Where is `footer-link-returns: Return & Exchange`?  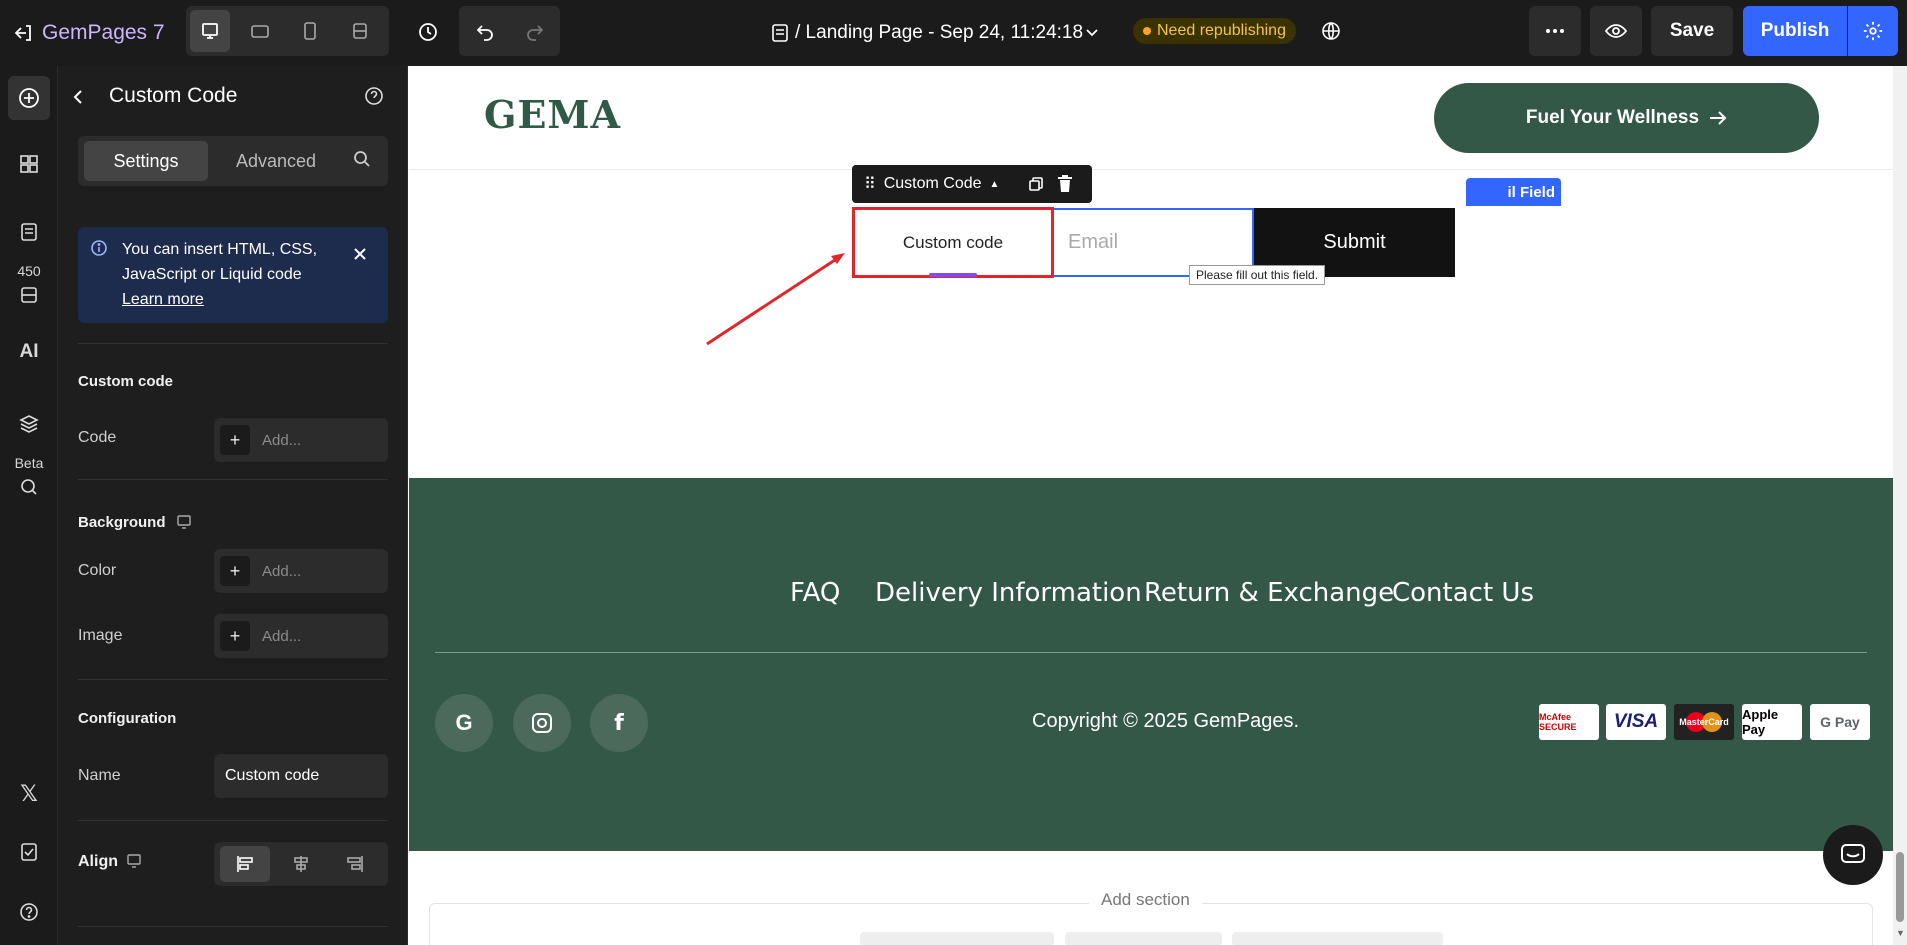 footer-link-returns: Return & Exchange is located at coordinates (1269, 593).